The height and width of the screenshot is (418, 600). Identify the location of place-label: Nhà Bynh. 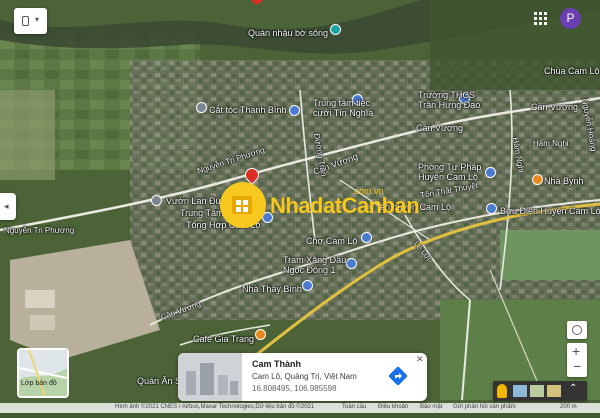
(564, 181).